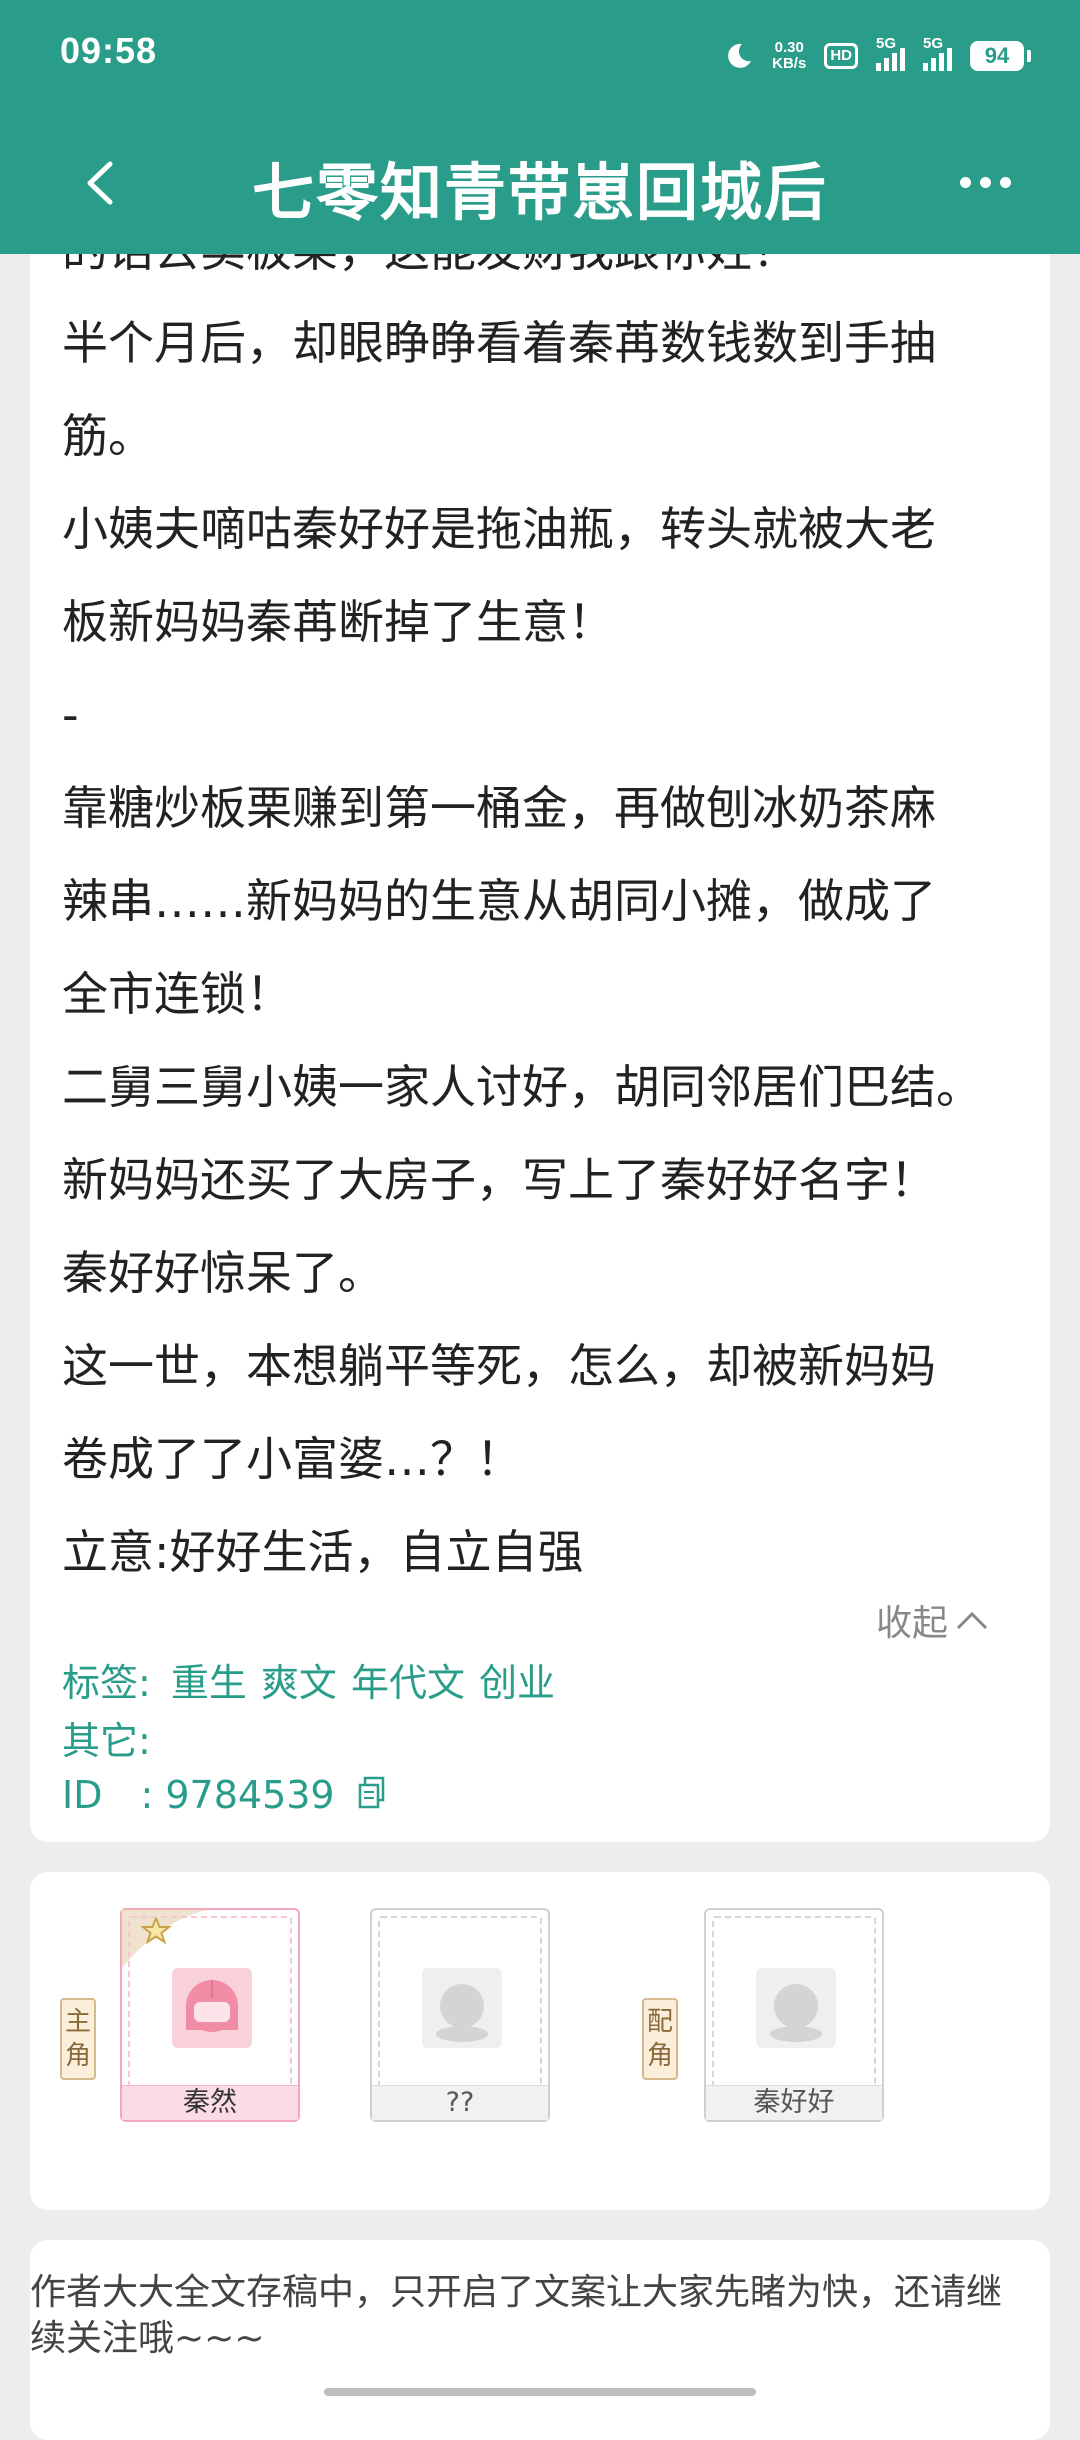 Image resolution: width=1080 pixels, height=2440 pixels. I want to click on app-bar: 七零知青带崽回城后, so click(540, 183).